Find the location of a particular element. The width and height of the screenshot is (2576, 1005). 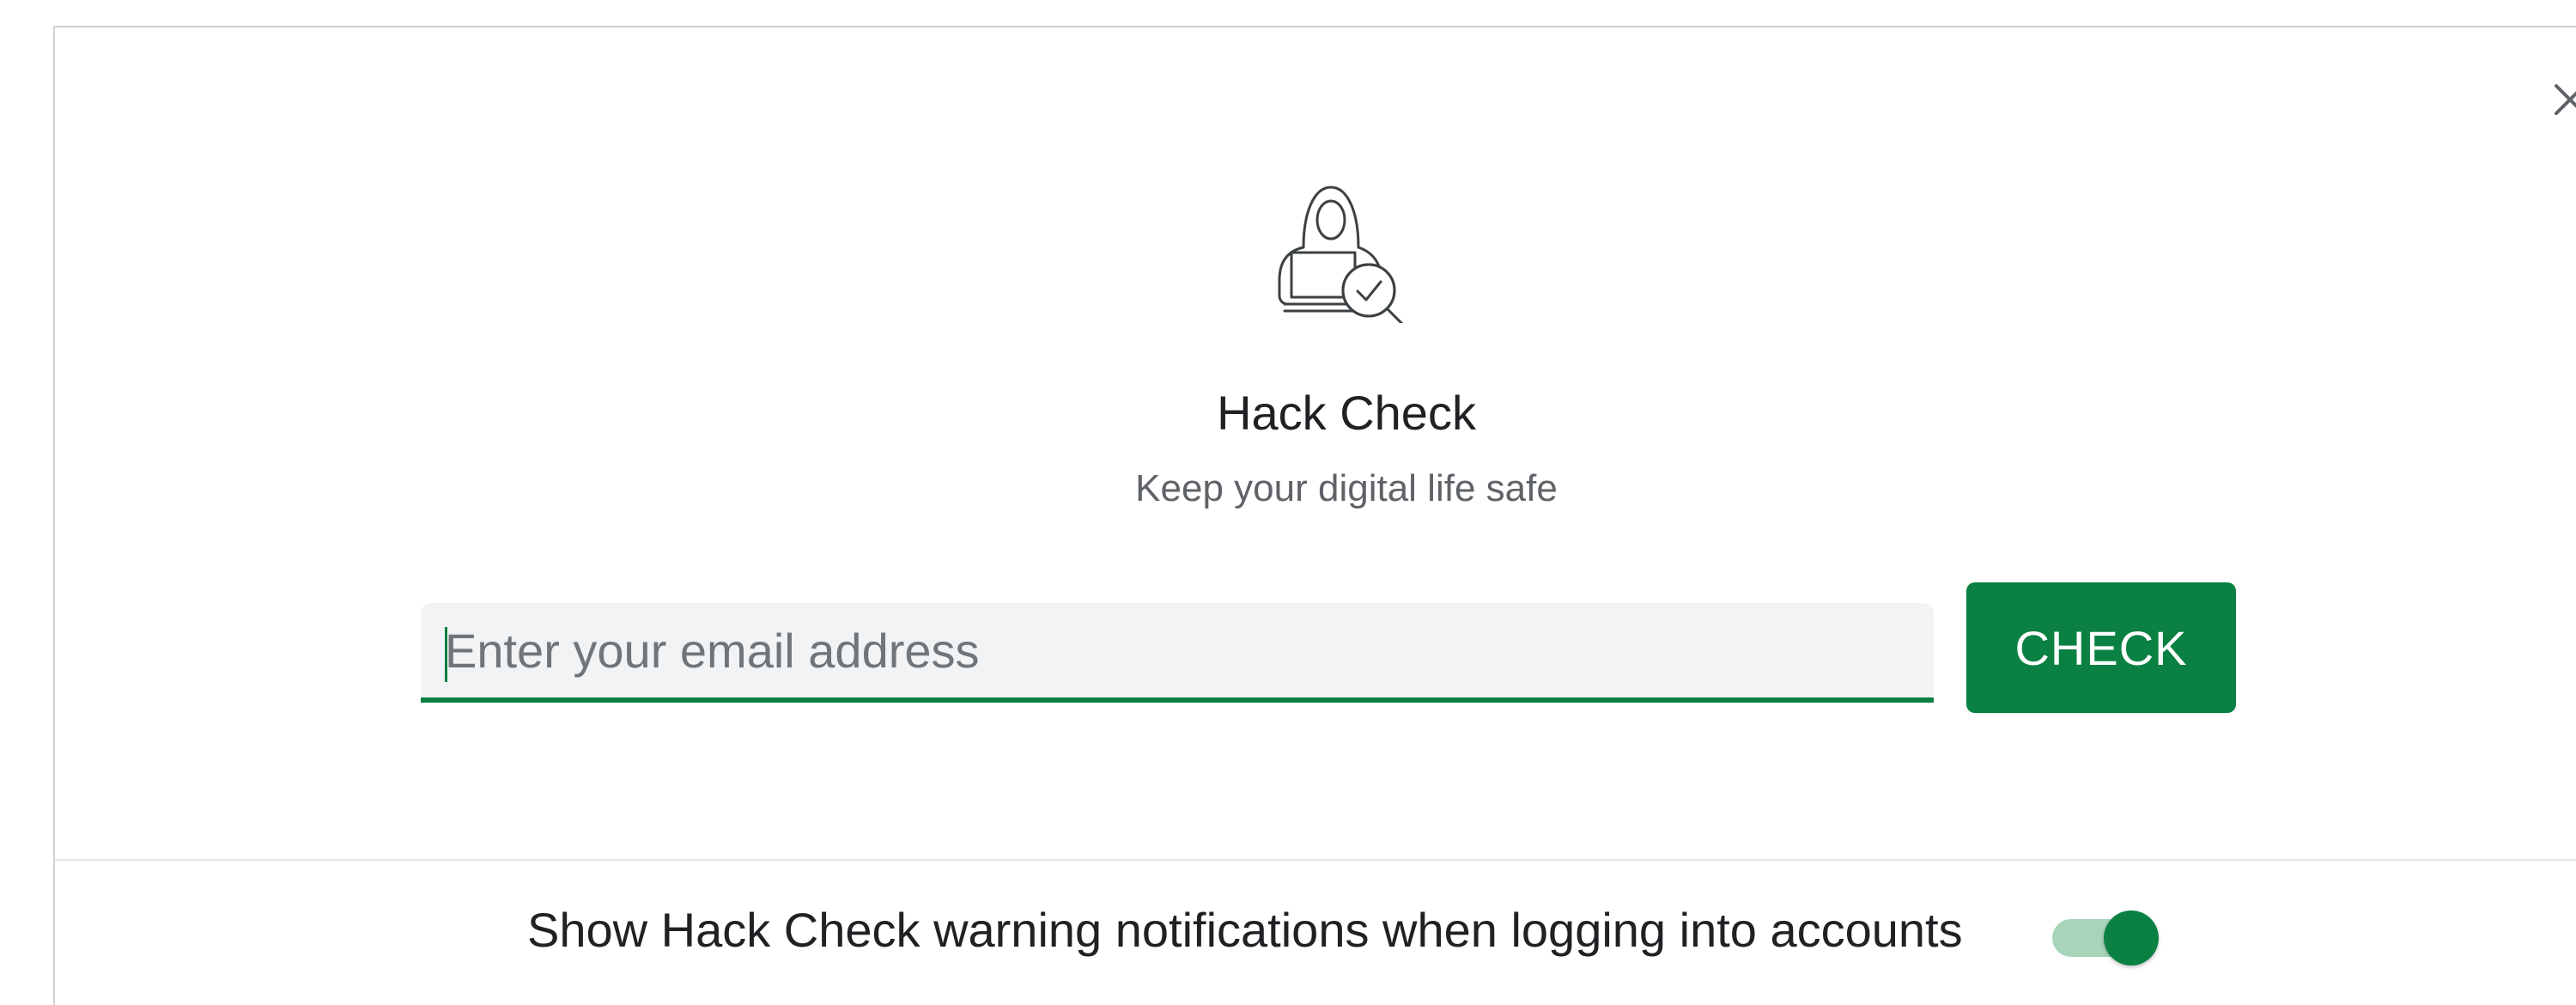

toggle-knob is located at coordinates (2131, 938).